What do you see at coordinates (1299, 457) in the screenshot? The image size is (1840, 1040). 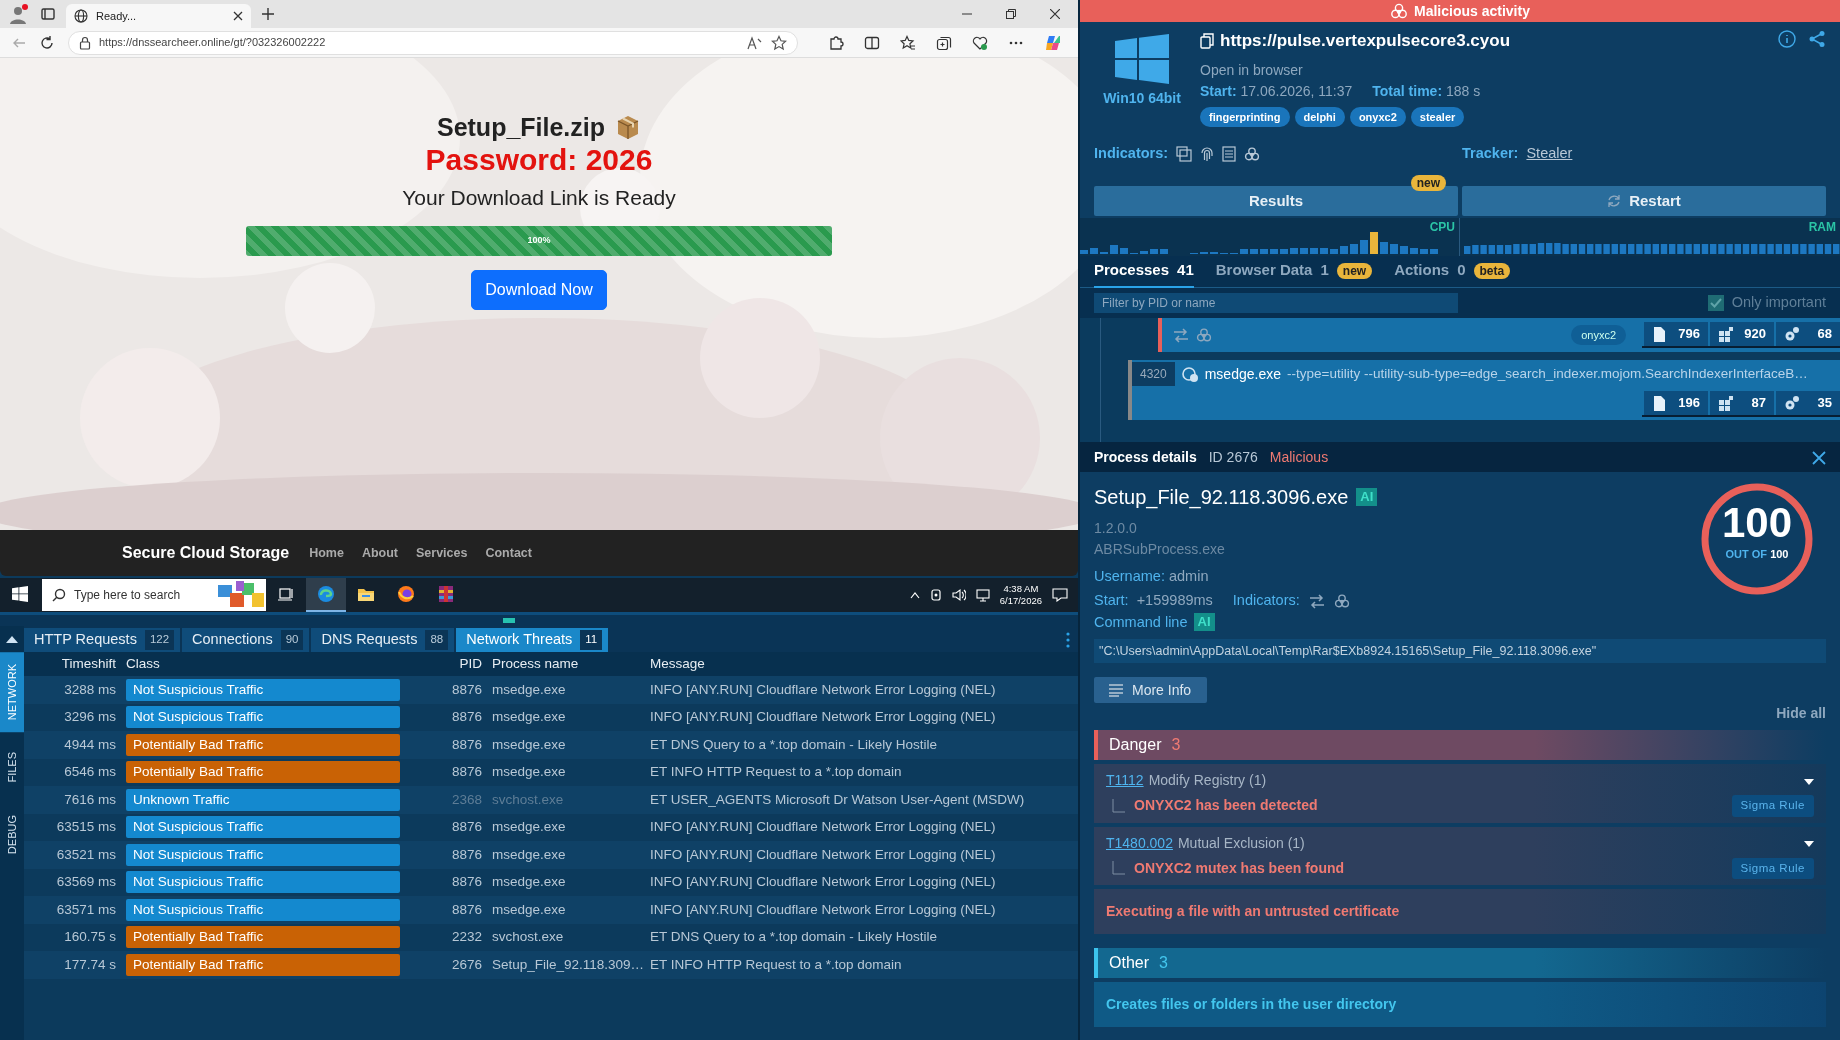 I see `verdict-label: Malicious` at bounding box center [1299, 457].